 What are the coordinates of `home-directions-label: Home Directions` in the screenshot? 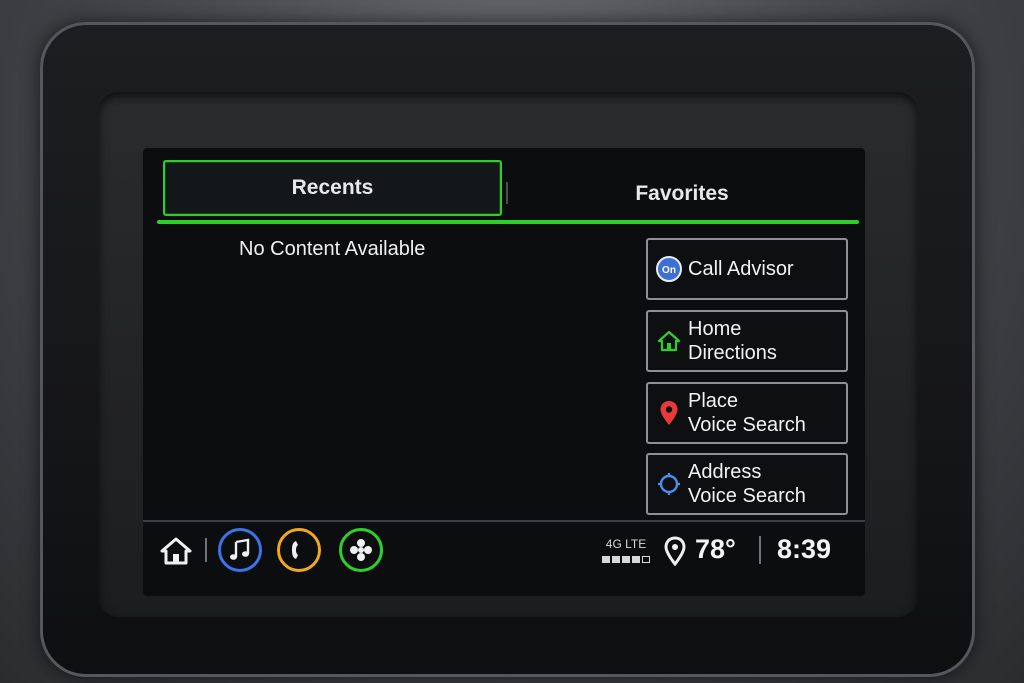 It's located at (732, 341).